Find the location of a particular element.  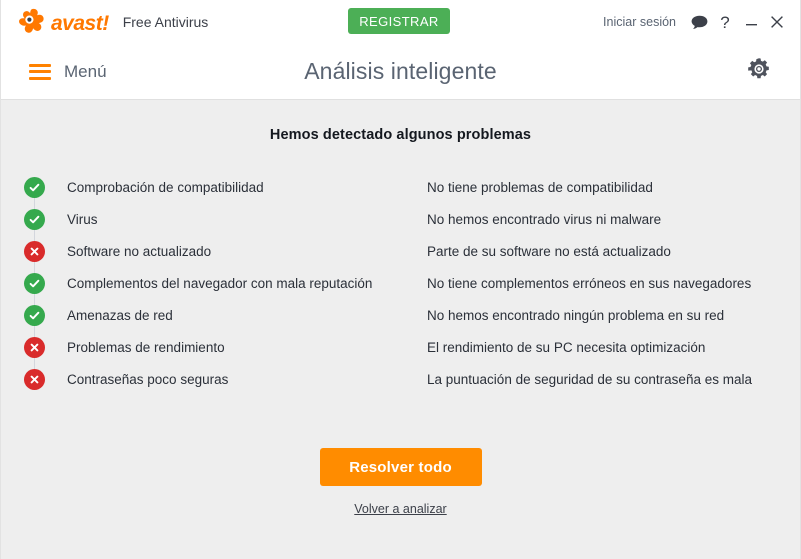

resolve-all-button: Resolver todo is located at coordinates (400, 467).